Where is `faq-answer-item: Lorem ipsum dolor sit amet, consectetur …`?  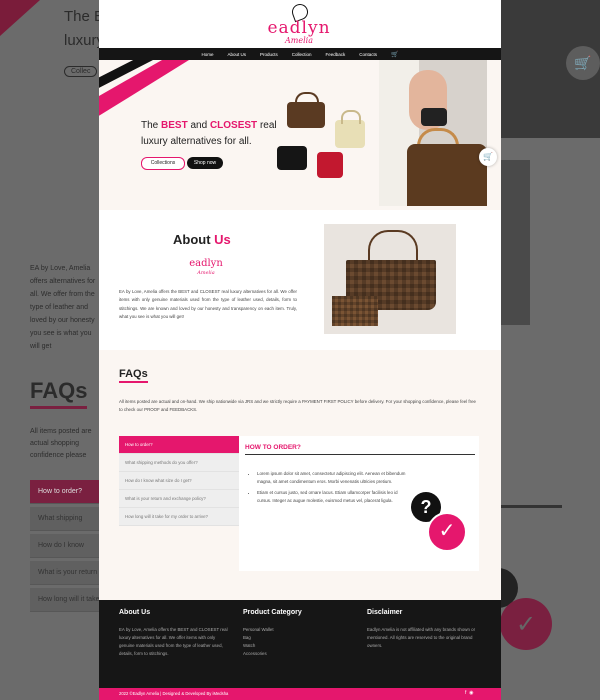
faq-answer-item: Lorem ipsum dolor sit amet, consectetur … is located at coordinates (332, 477).